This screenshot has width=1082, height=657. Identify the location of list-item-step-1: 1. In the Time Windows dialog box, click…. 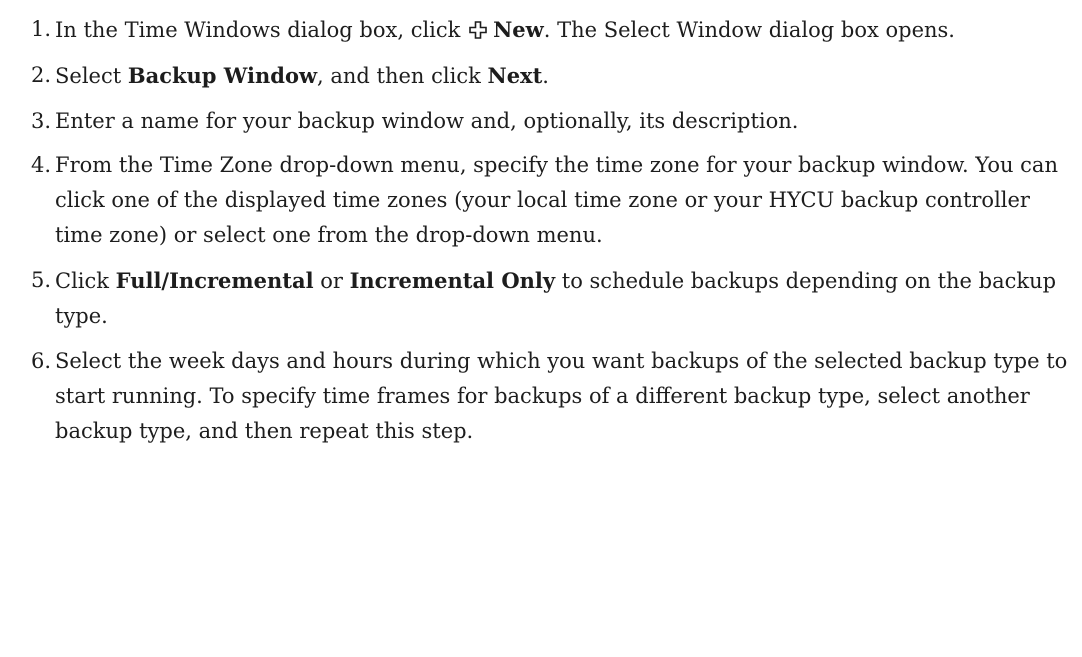
(551, 30).